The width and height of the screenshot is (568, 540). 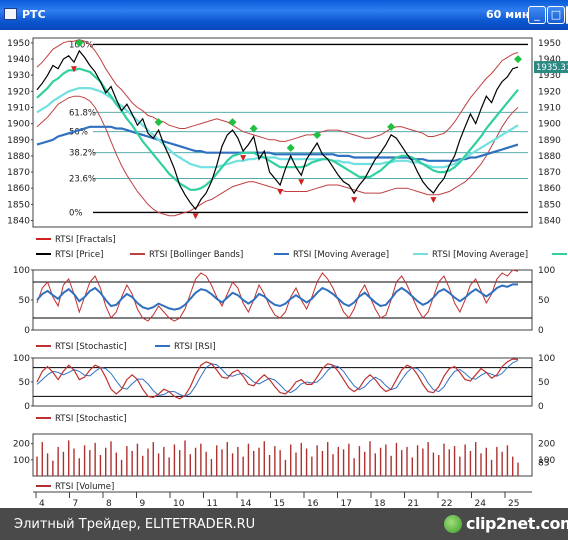 I want to click on x-axis-label: 11, so click(x=212, y=503).